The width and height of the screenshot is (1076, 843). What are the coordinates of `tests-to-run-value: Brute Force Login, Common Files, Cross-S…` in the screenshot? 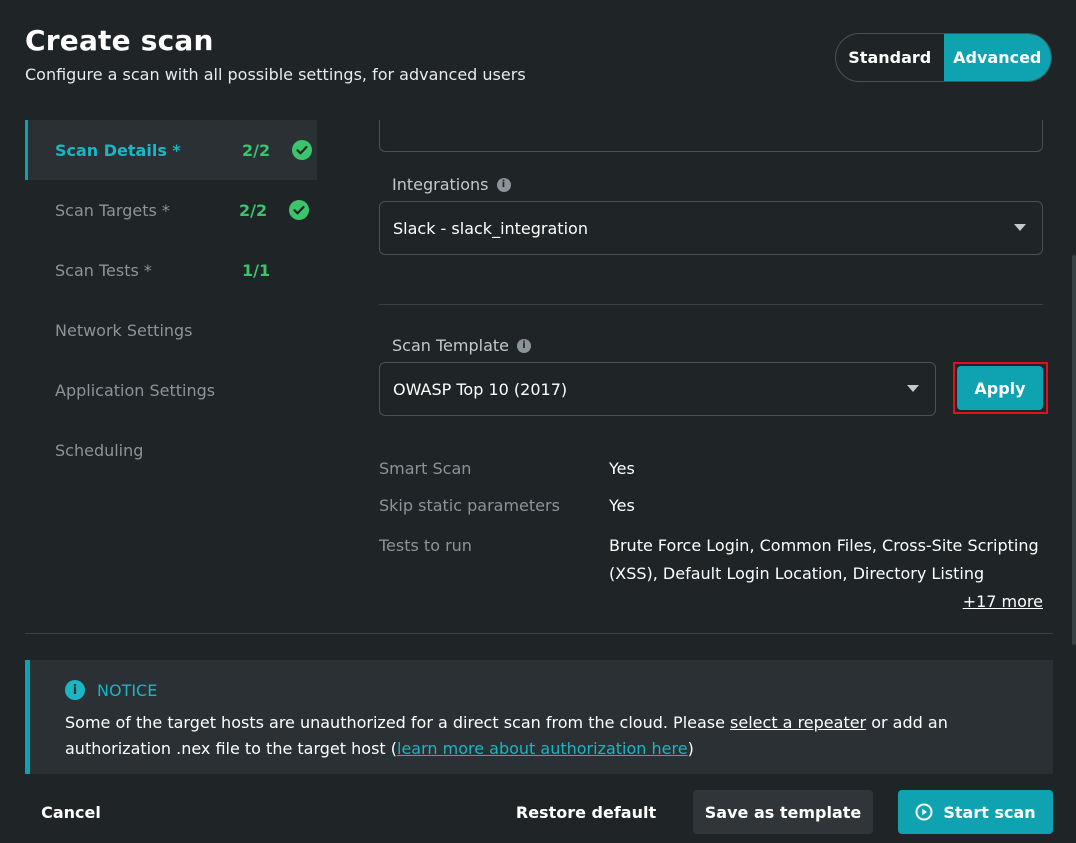 It's located at (829, 560).